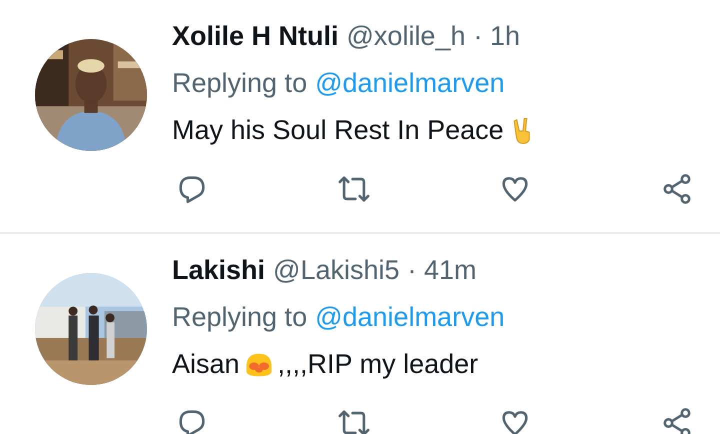 The width and height of the screenshot is (720, 434). I want to click on user-handle: @xolile_h, so click(406, 36).